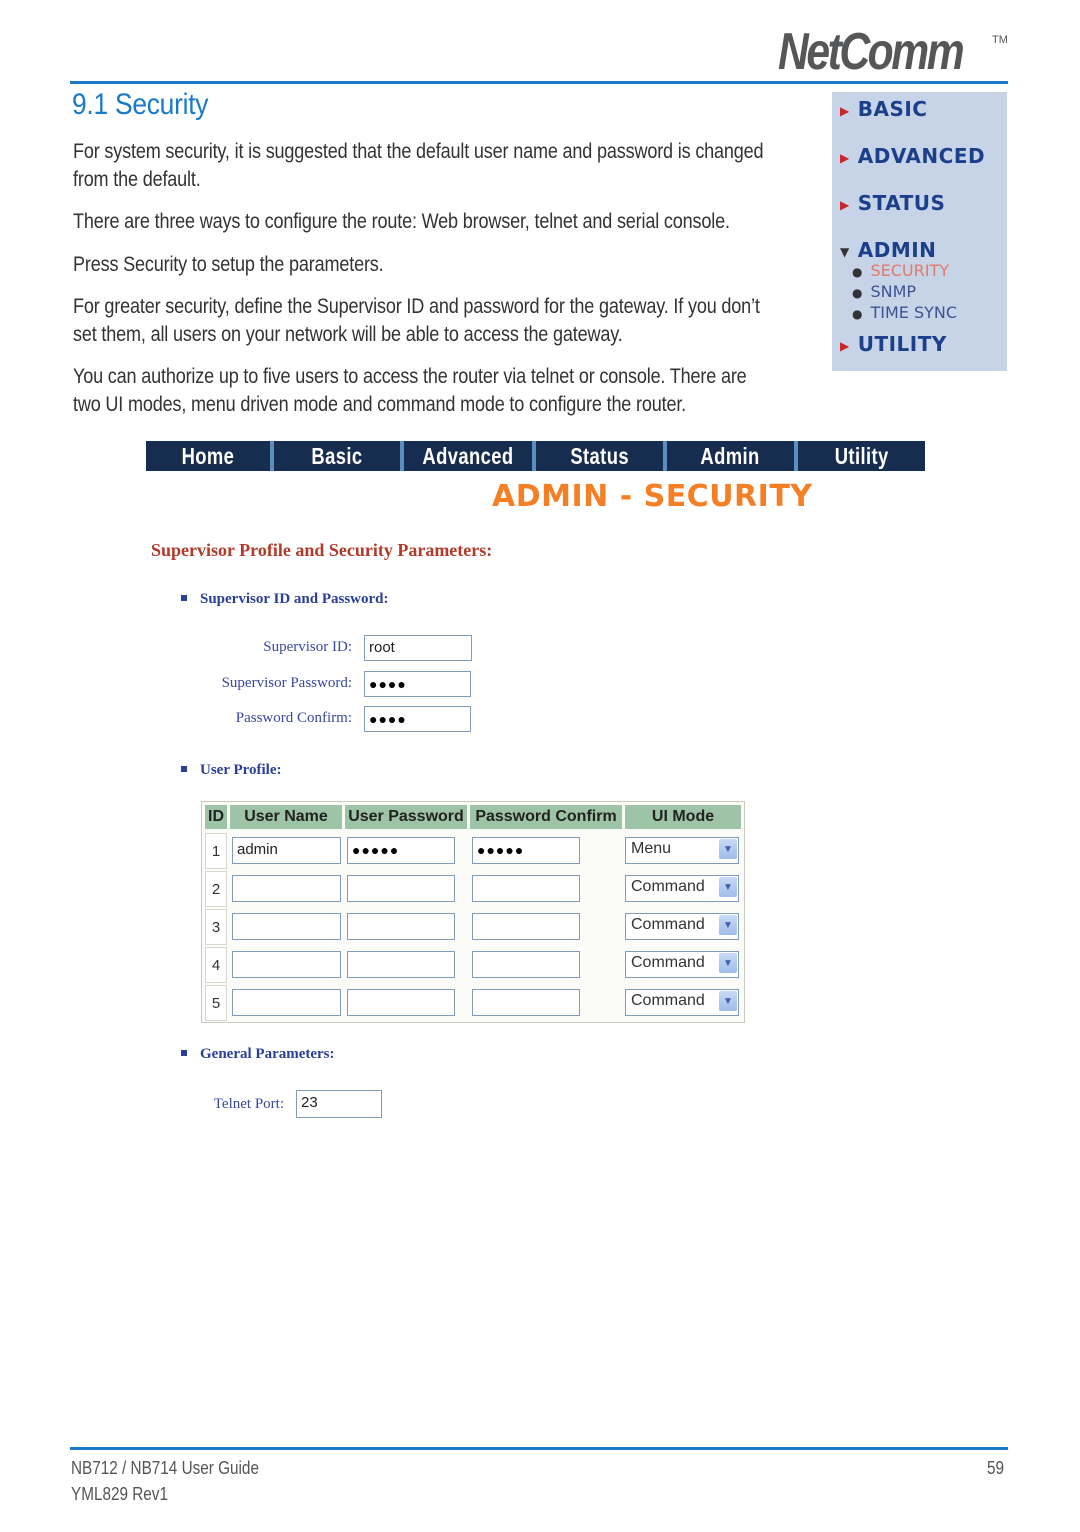 The height and width of the screenshot is (1532, 1080). Describe the element at coordinates (539, 82) in the screenshot. I see `header-rule` at that location.